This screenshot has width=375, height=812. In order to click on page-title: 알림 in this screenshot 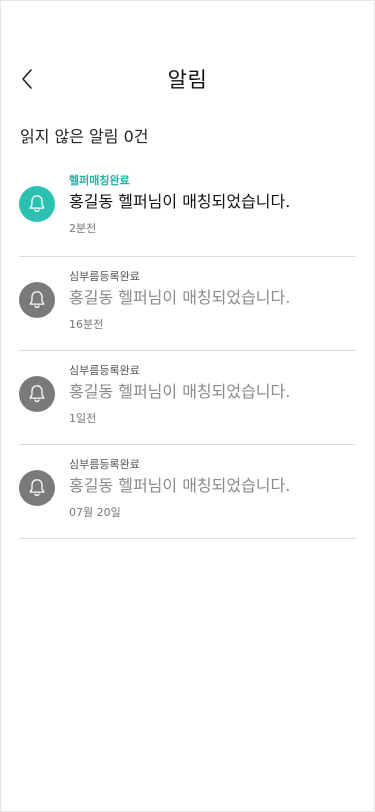, I will do `click(187, 80)`.